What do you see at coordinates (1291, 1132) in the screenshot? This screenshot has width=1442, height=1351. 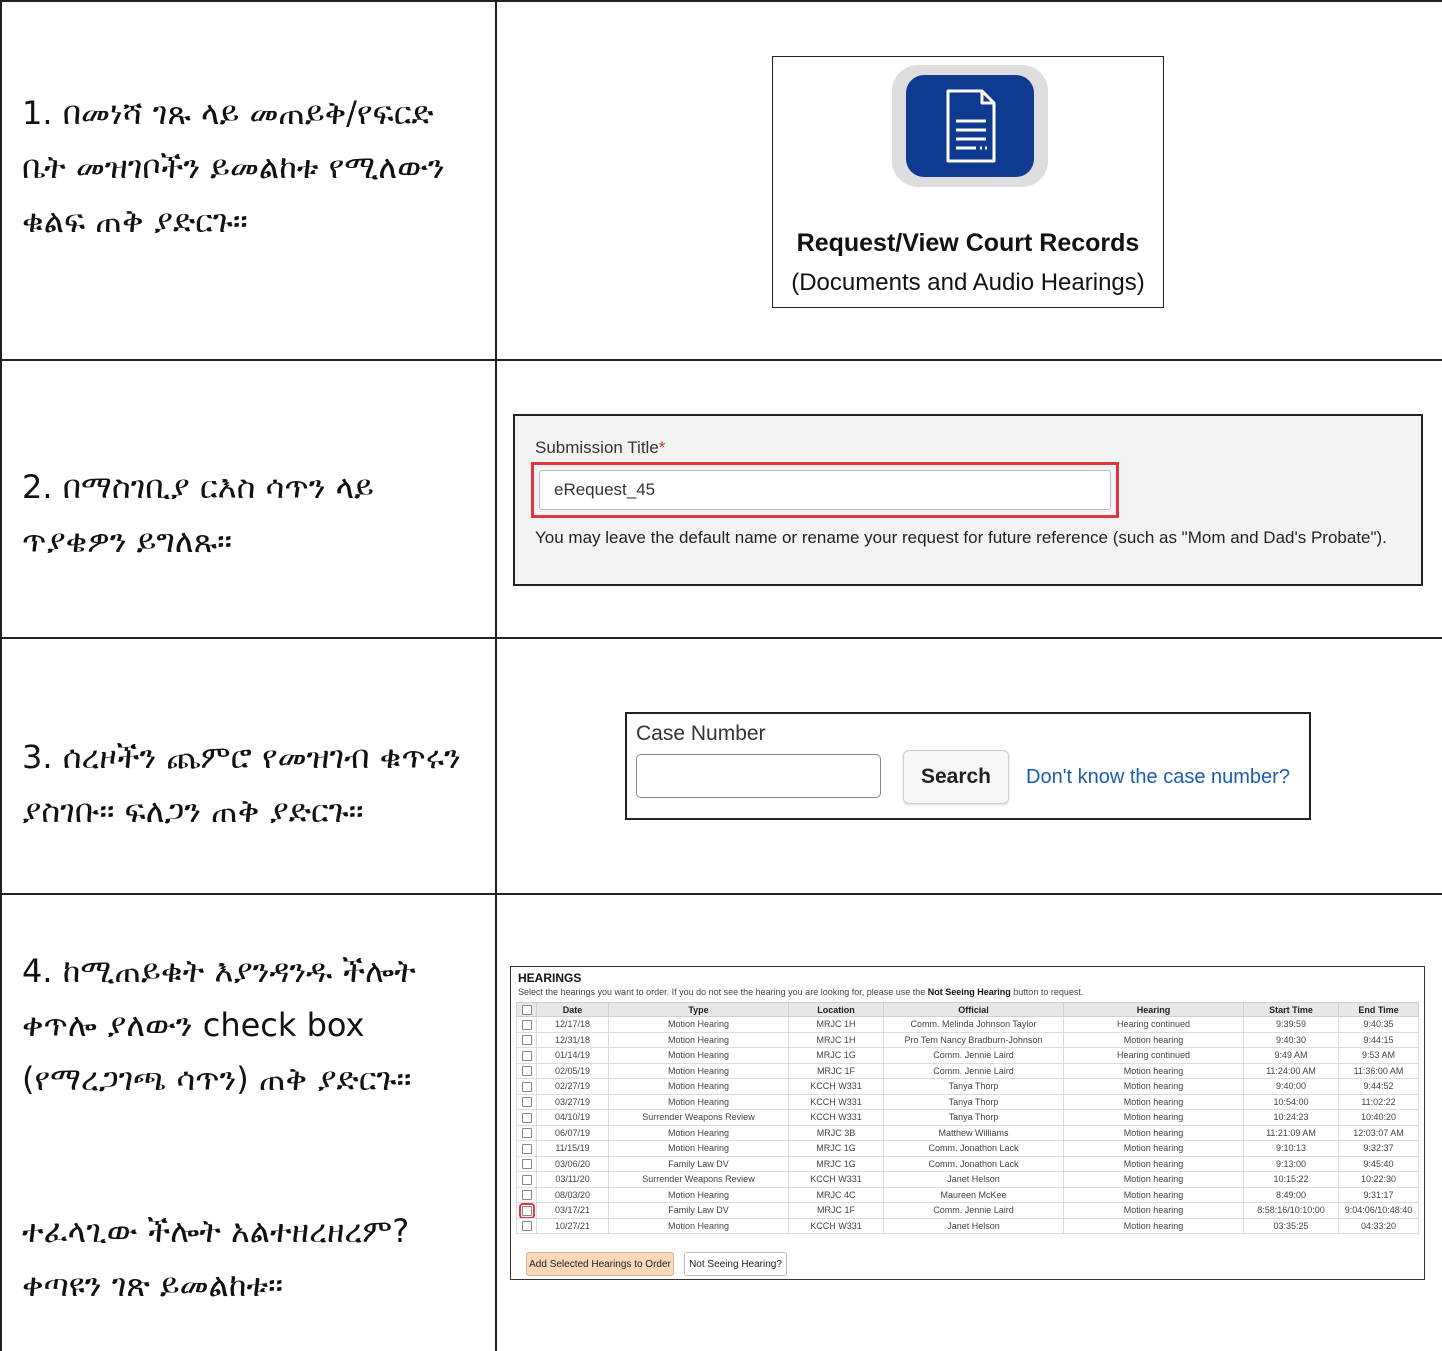 I see `table-cell: 11:21:09 AM` at bounding box center [1291, 1132].